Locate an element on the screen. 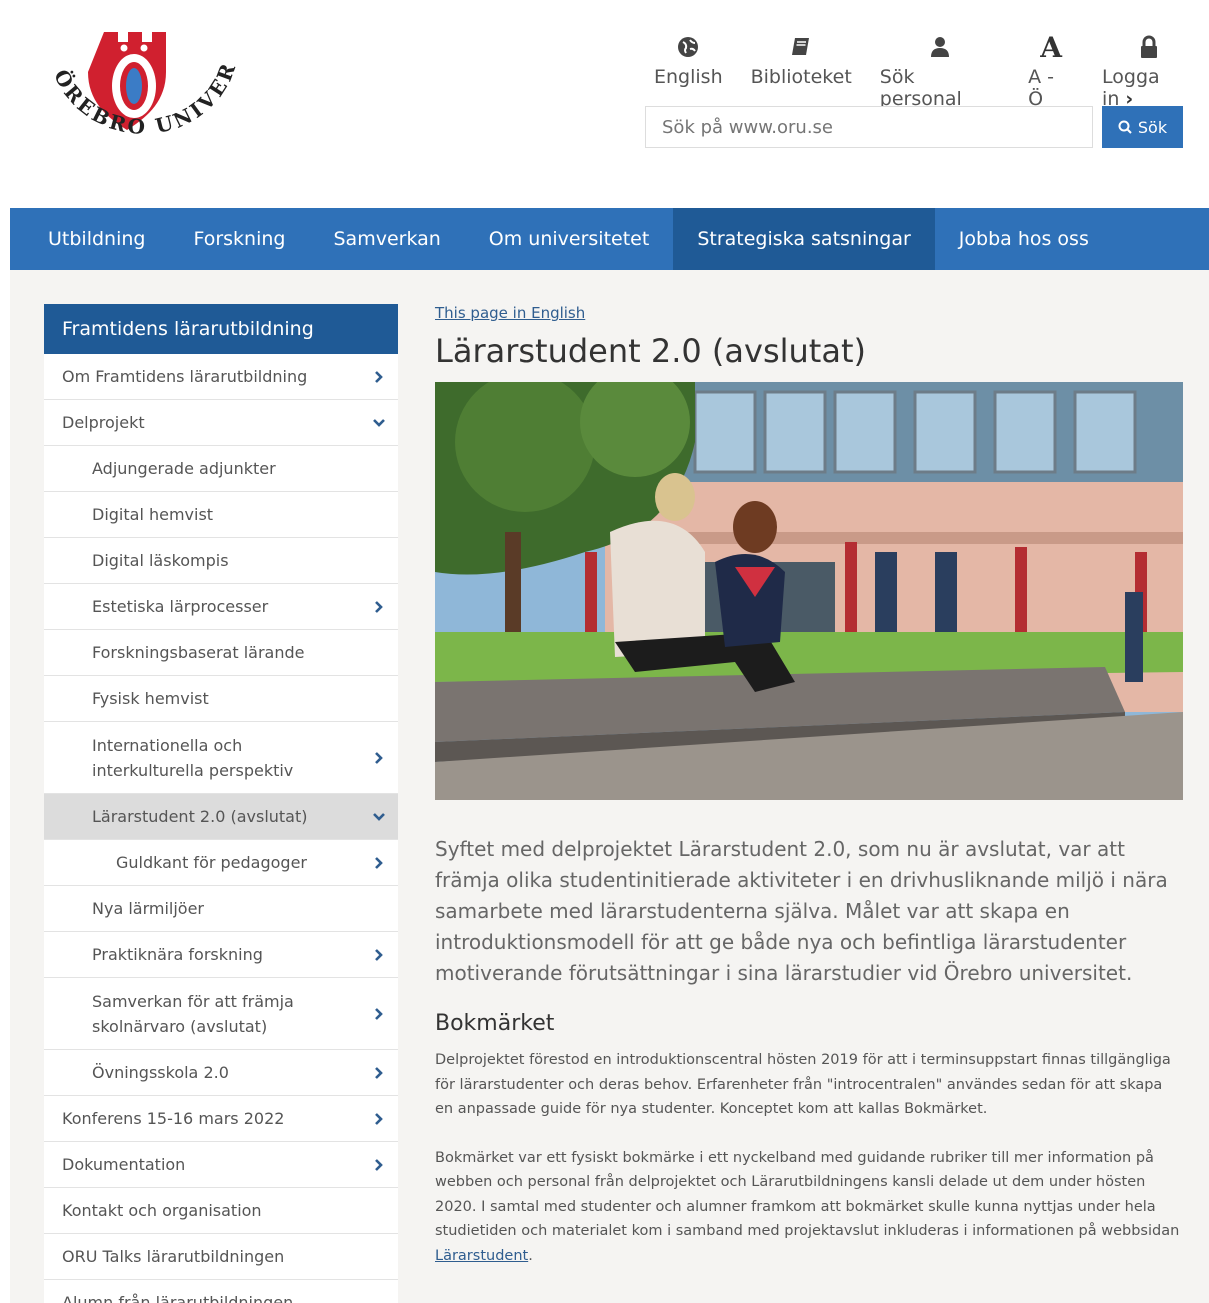 This screenshot has height=1303, width=1209. sidebar-item: Estetiska lärprocesser is located at coordinates (221, 607).